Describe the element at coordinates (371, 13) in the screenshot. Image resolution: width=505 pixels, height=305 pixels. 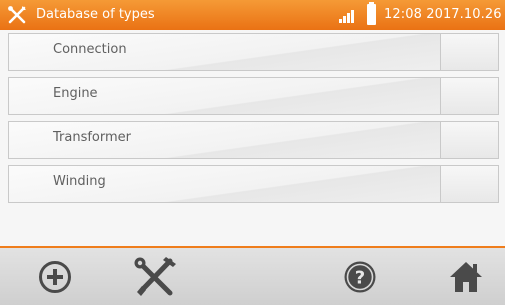
I see `battery-icon` at that location.